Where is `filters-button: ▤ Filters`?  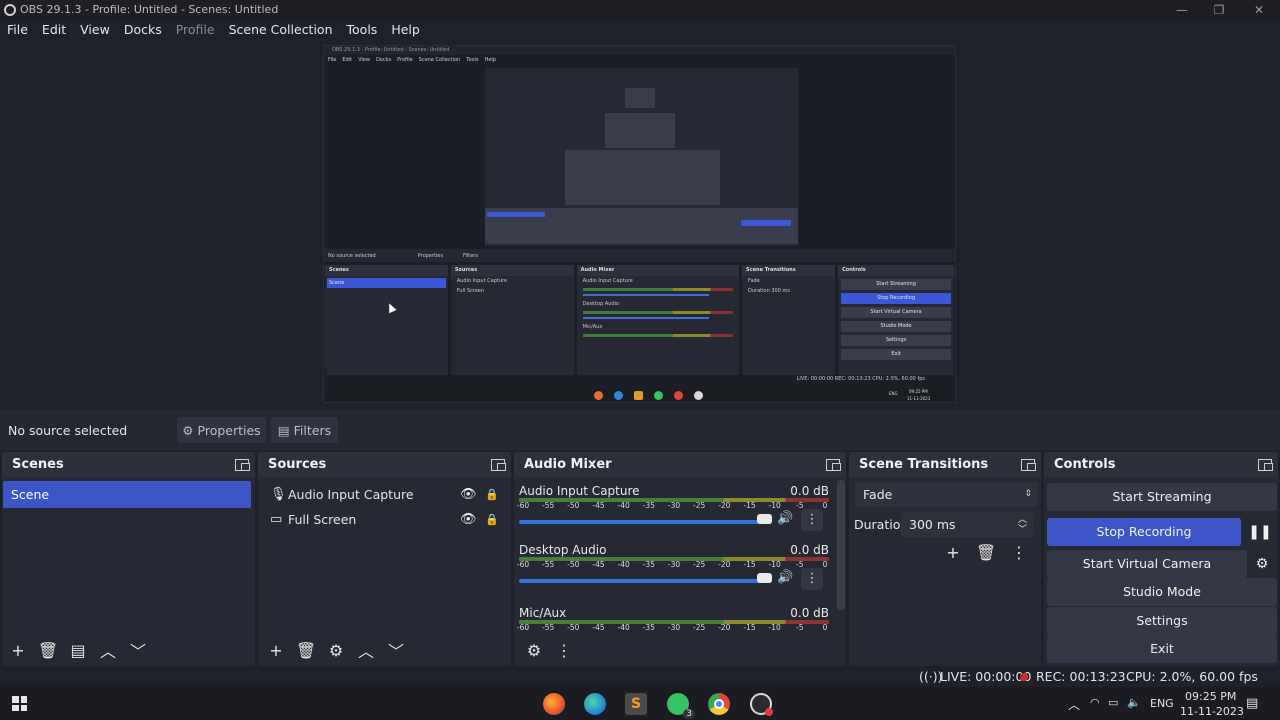
filters-button: ▤ Filters is located at coordinates (304, 430).